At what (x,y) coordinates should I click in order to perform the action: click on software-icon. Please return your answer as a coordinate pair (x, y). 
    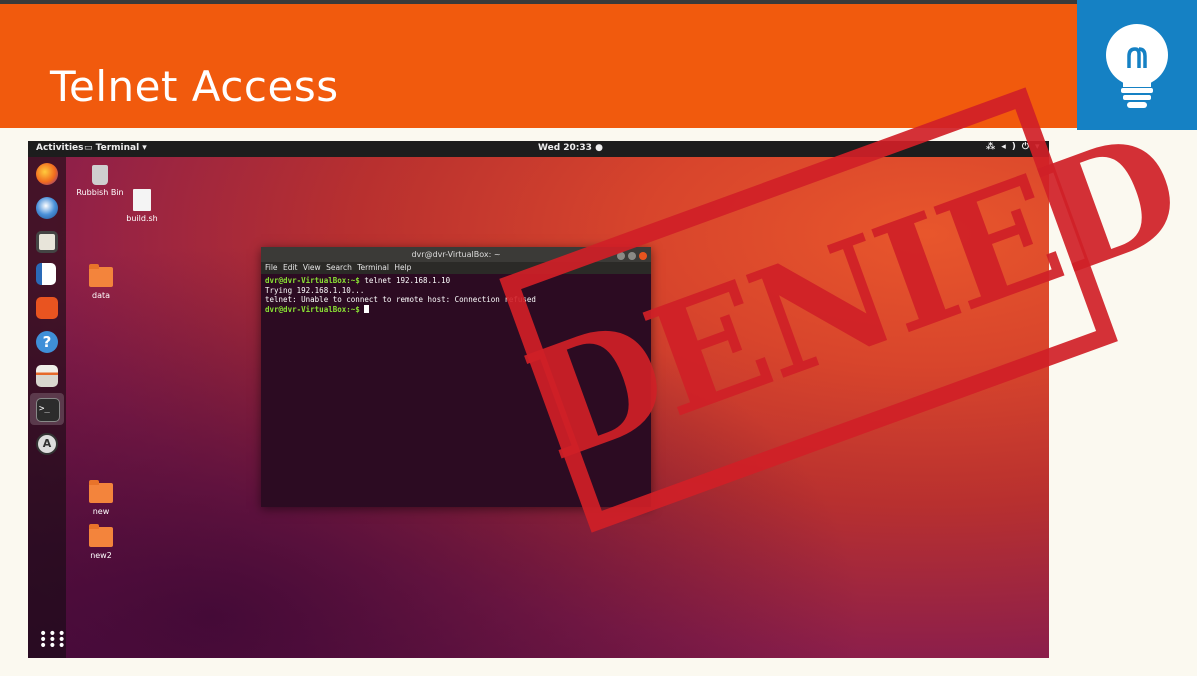
    Looking at the image, I should click on (47, 308).